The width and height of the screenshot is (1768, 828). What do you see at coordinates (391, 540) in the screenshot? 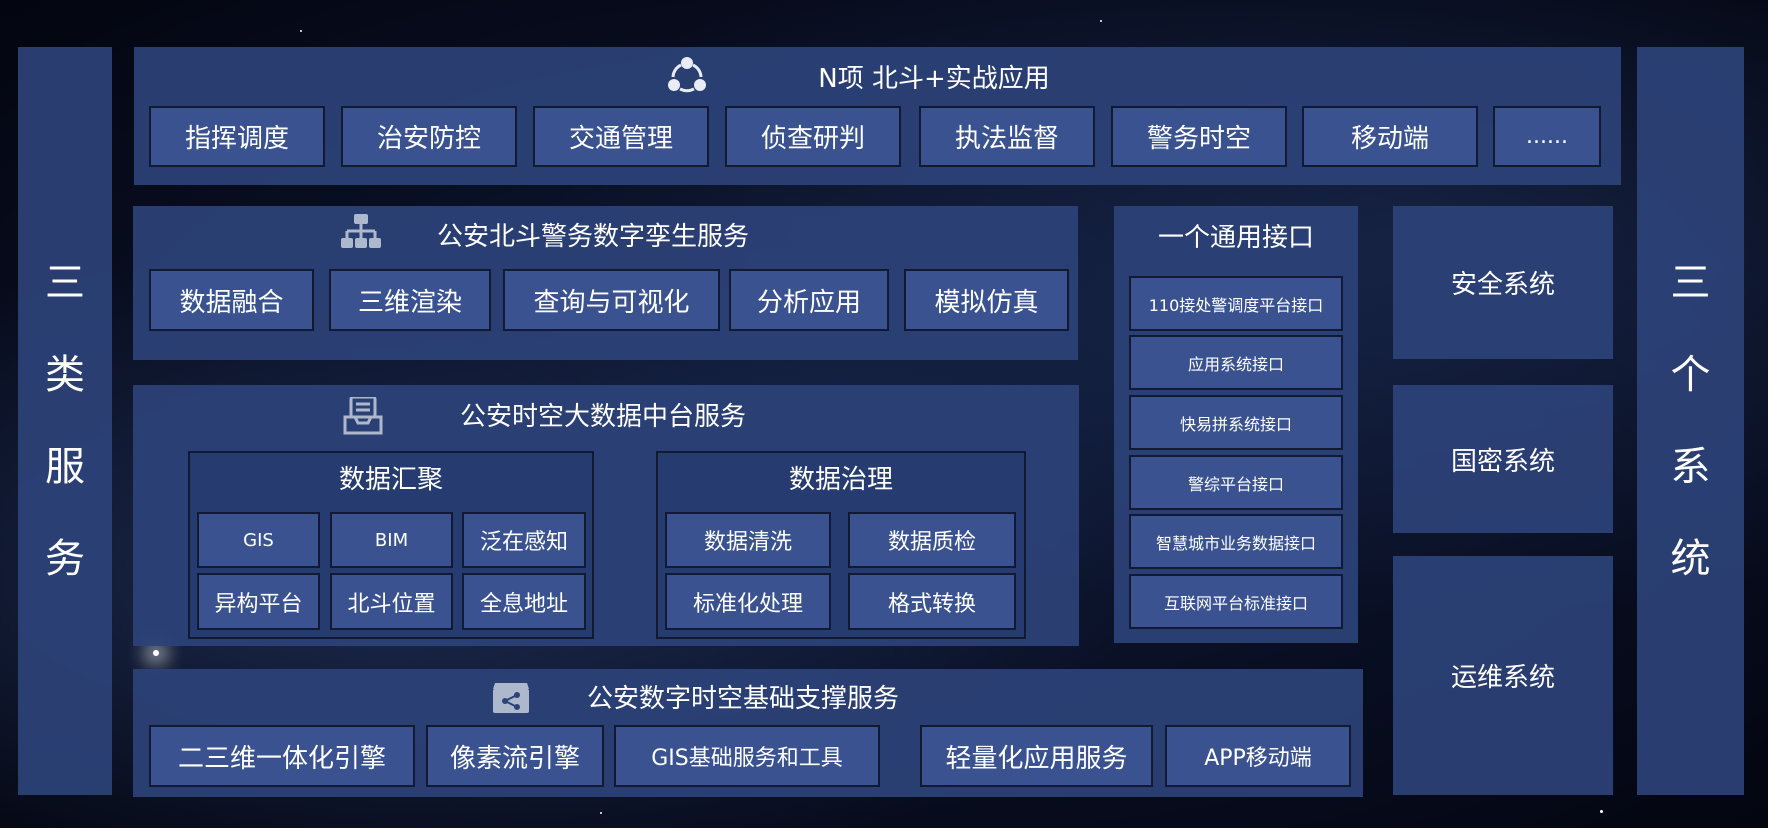
I see `aggregation-item: BIM` at bounding box center [391, 540].